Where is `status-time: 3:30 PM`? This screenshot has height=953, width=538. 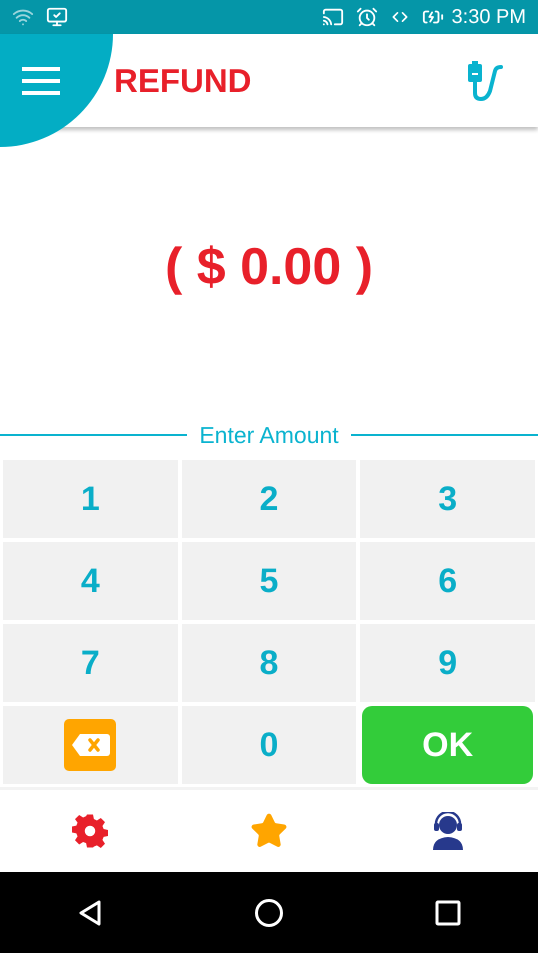 status-time: 3:30 PM is located at coordinates (489, 17).